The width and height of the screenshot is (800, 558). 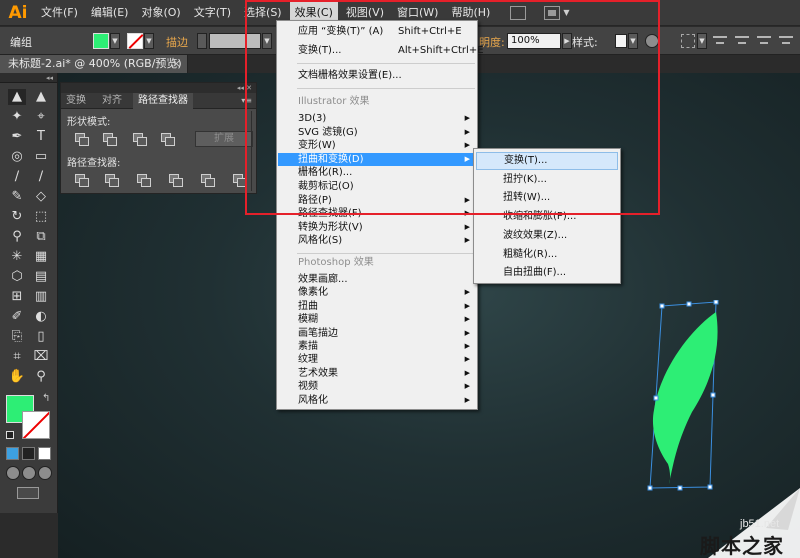 What do you see at coordinates (17, 297) in the screenshot?
I see `symbol-sprayer-tool-icon: ⊞` at bounding box center [17, 297].